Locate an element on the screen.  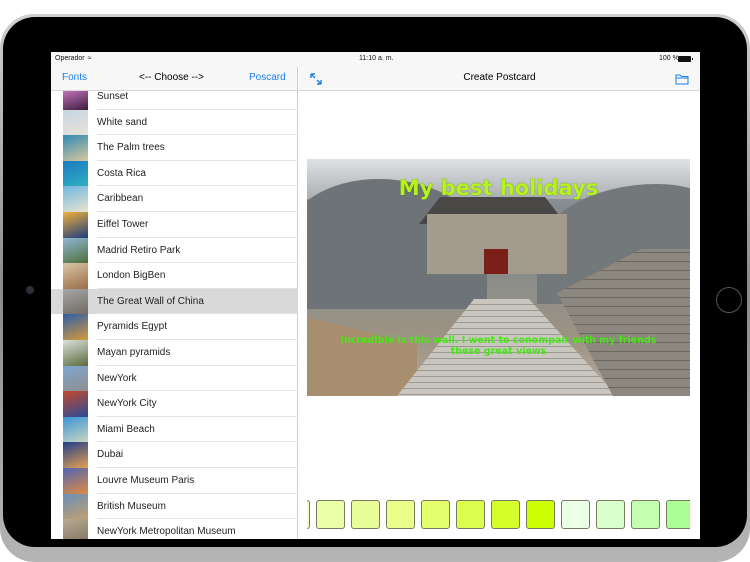
carrier-label: Operador ≈ is located at coordinates (73, 58).